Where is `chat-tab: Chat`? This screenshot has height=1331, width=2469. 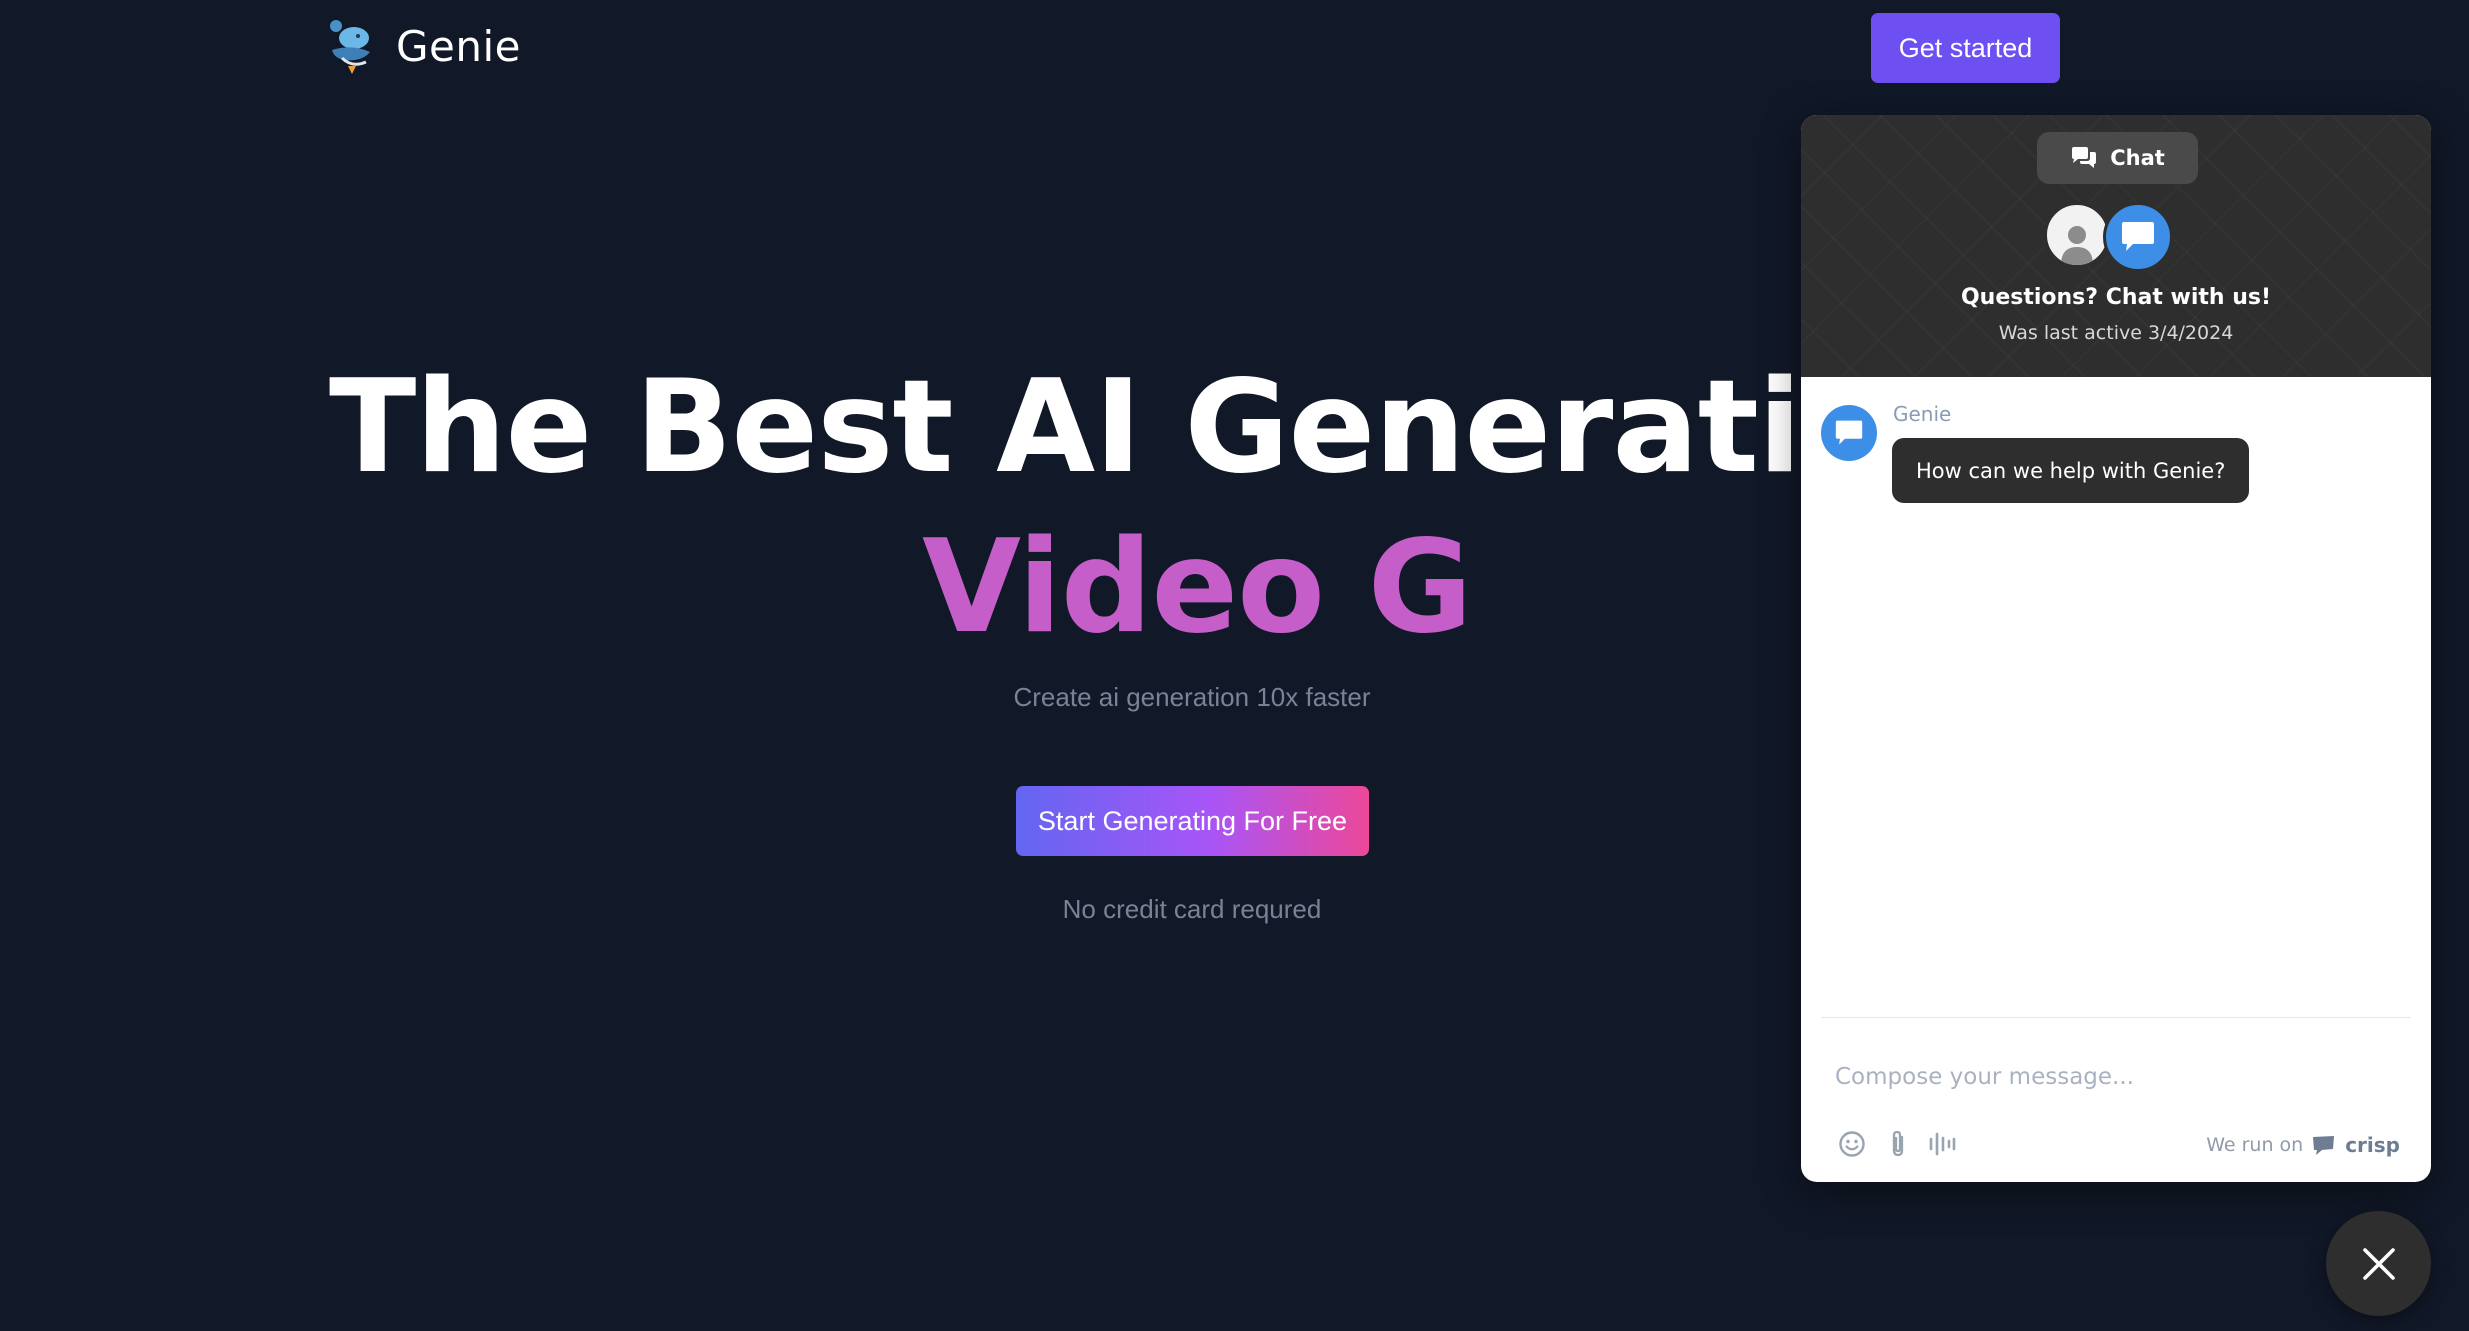 chat-tab: Chat is located at coordinates (2117, 158).